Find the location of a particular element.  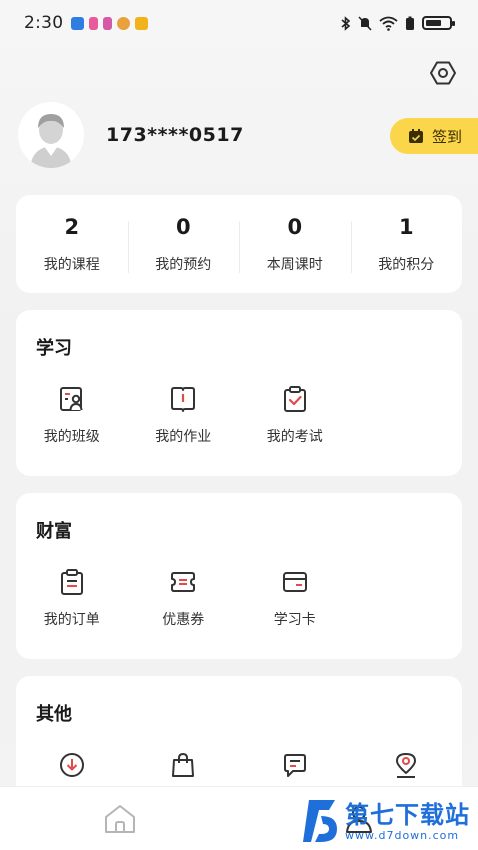

wealth-grid: 我的订单 优惠券 学习卡 is located at coordinates (239, 598).